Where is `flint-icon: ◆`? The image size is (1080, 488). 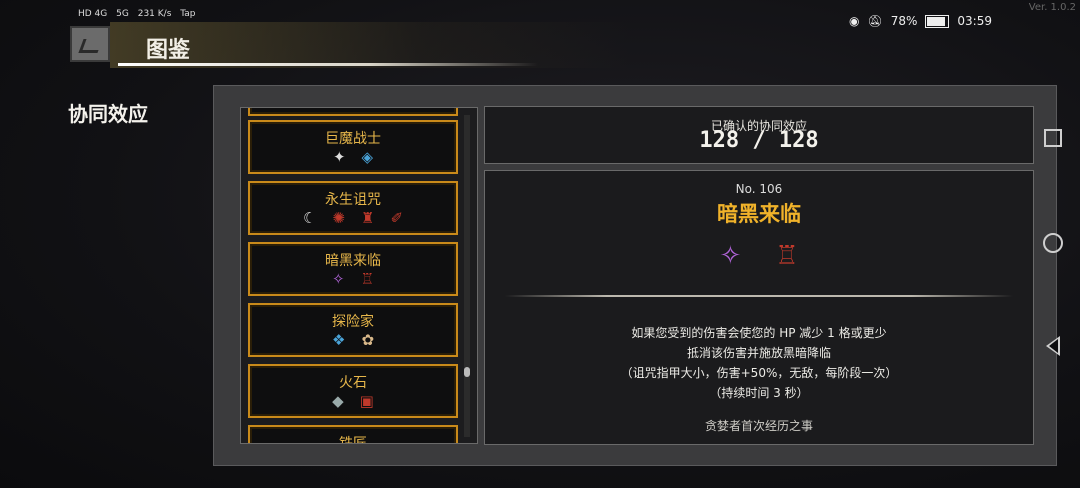
flint-icon: ◆ is located at coordinates (338, 401).